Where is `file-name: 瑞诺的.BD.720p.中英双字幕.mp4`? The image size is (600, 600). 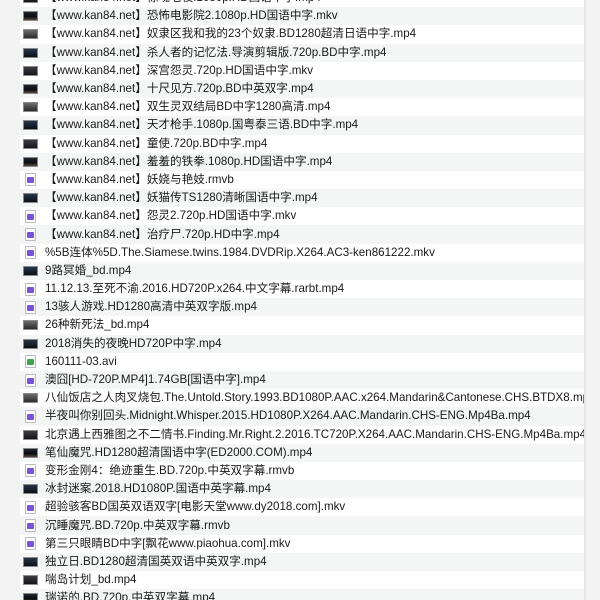
file-name: 瑞诺的.BD.720p.中英双字幕.mp4 is located at coordinates (130, 595).